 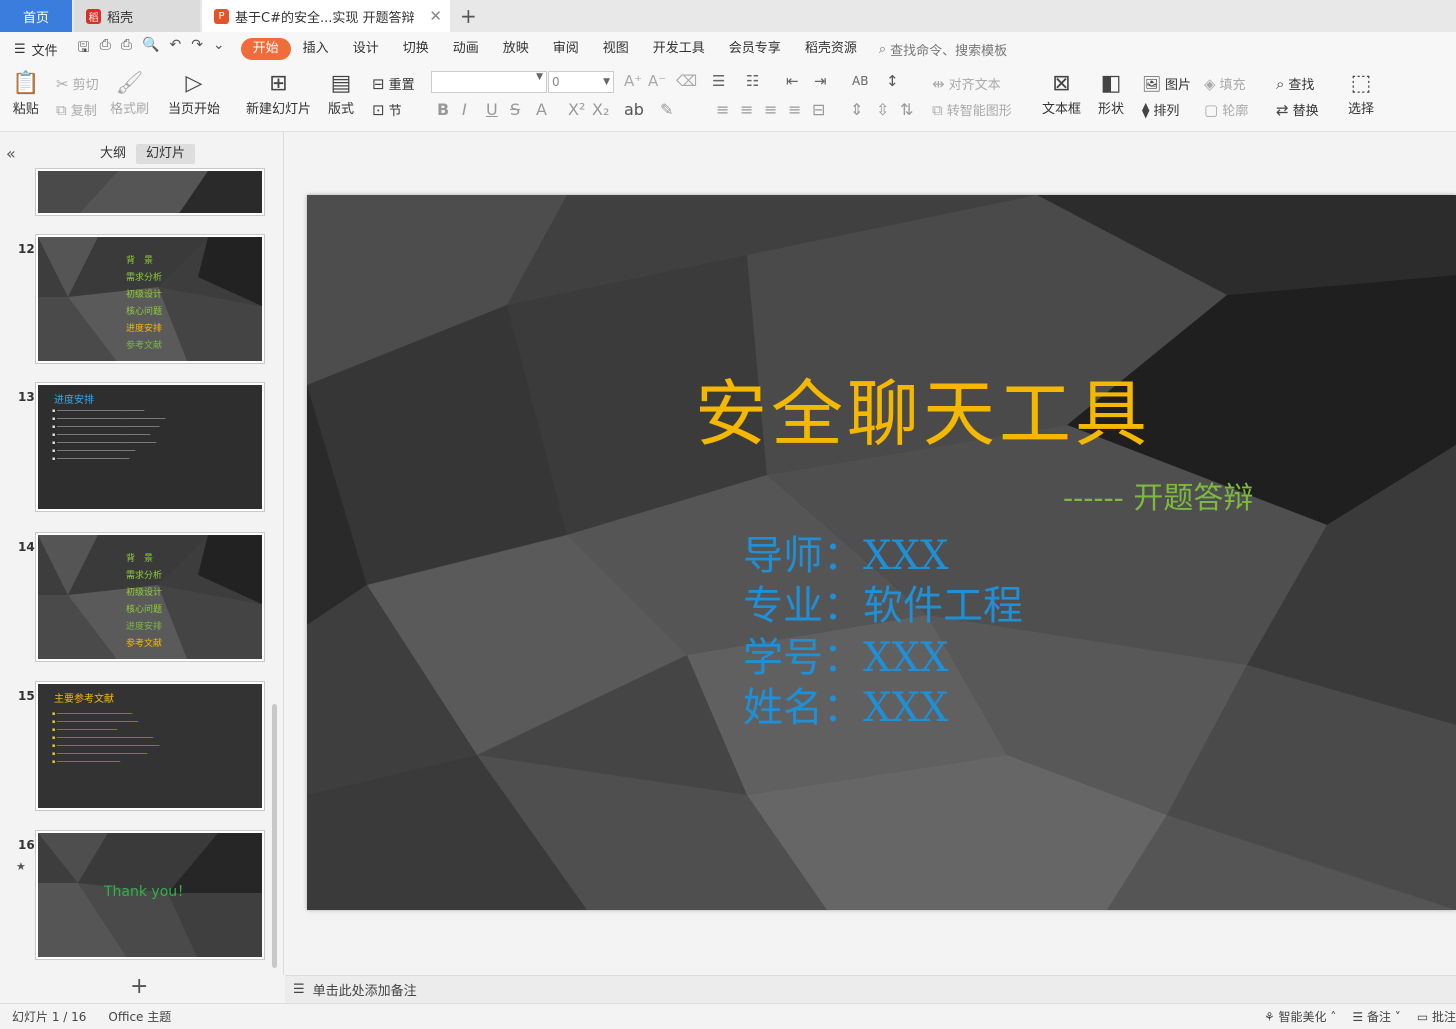 What do you see at coordinates (770, 109) in the screenshot?
I see `align-right-icon: ≡` at bounding box center [770, 109].